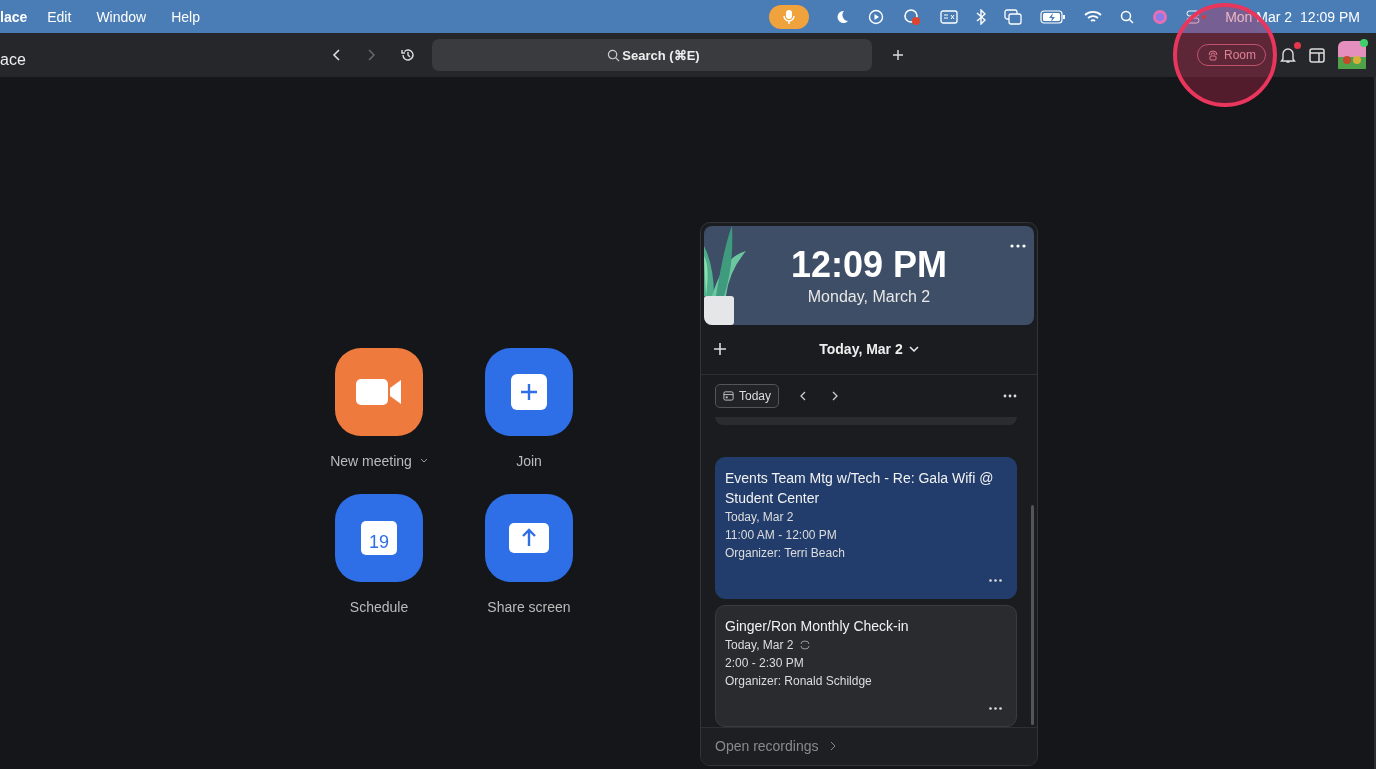 This screenshot has height=769, width=1376. I want to click on battery-icon, so click(1053, 16).